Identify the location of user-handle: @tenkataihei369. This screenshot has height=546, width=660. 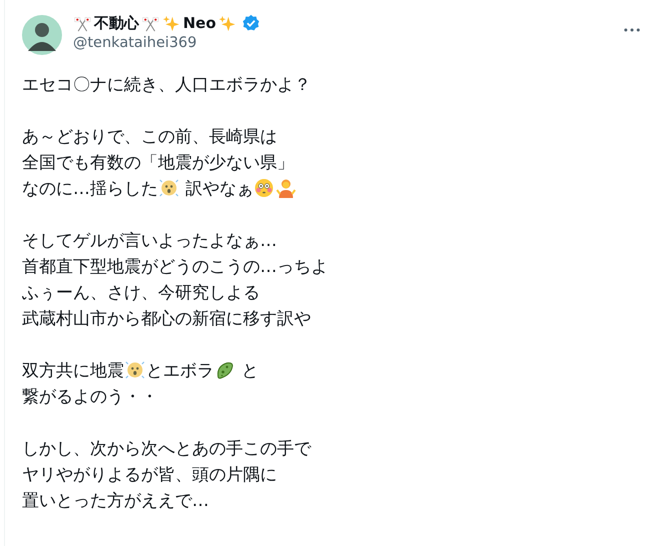
(166, 43).